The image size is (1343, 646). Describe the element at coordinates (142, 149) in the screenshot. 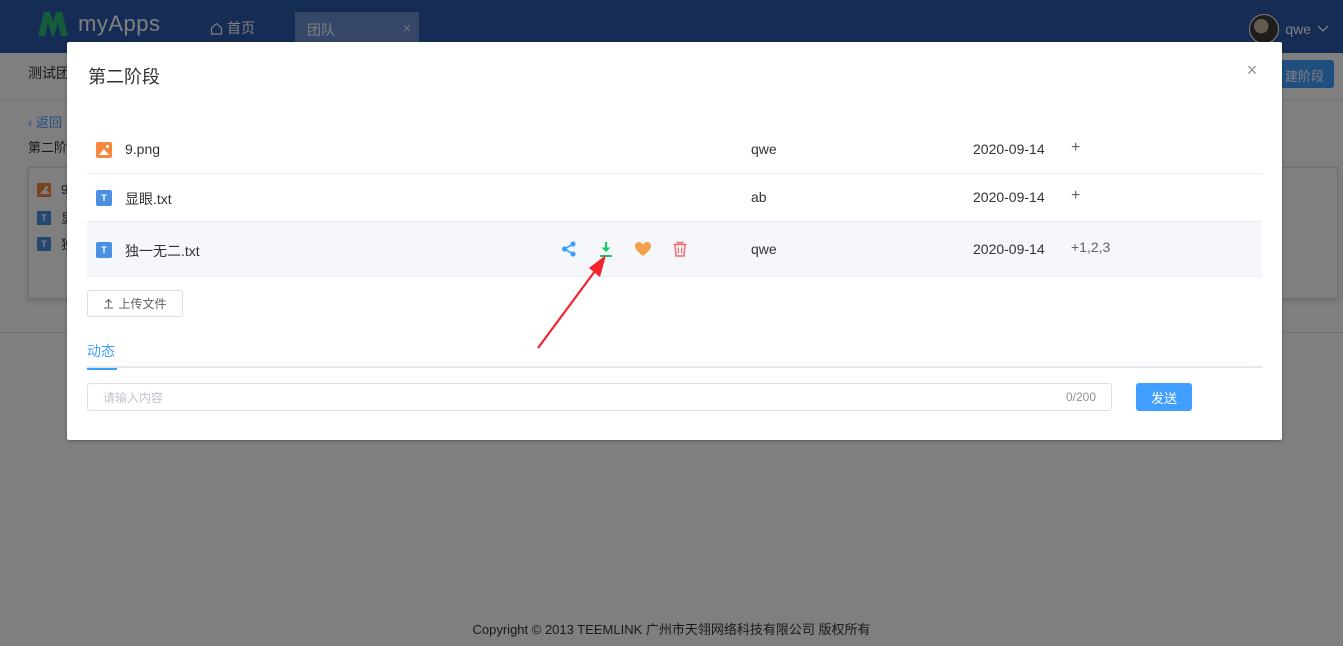

I see `file-name: 9.png` at that location.